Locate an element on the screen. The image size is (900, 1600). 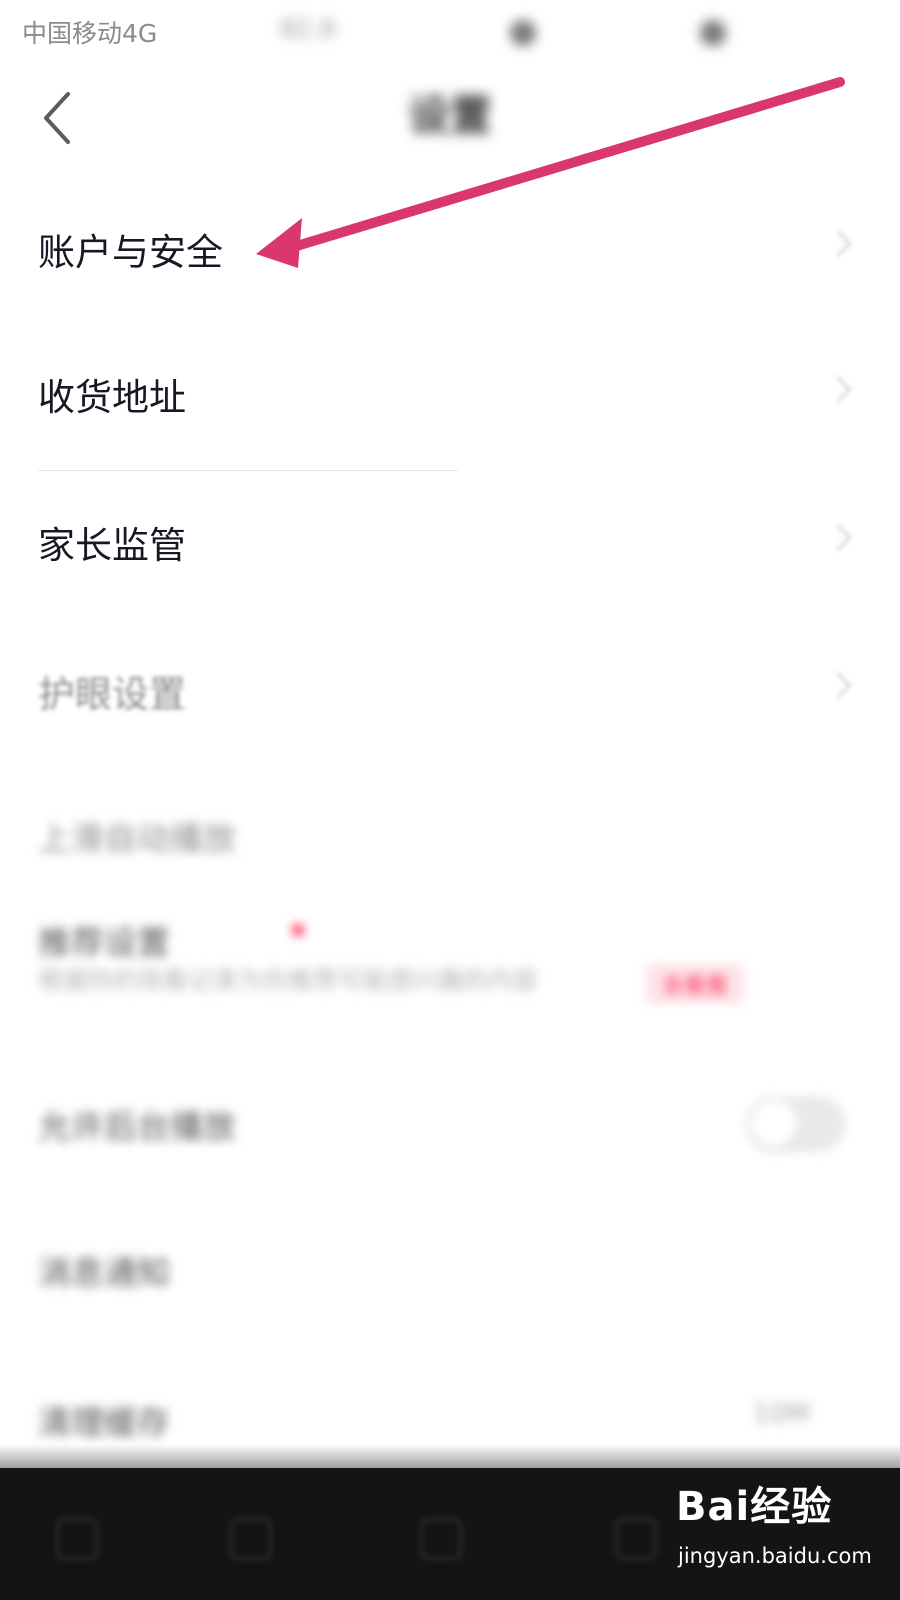
settings-item-eye-protection: 护眼设置 is located at coordinates (450, 688).